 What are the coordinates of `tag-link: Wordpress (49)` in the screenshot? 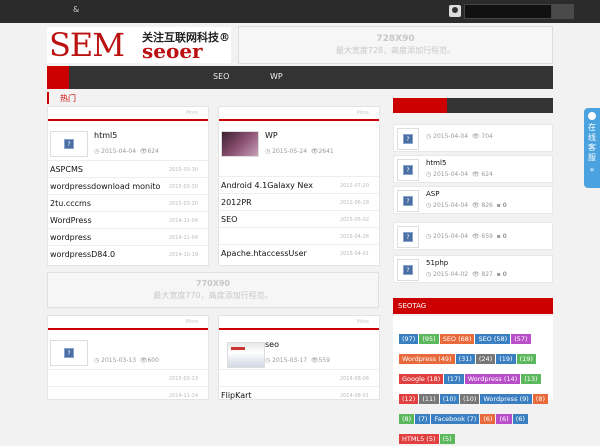 It's located at (427, 359).